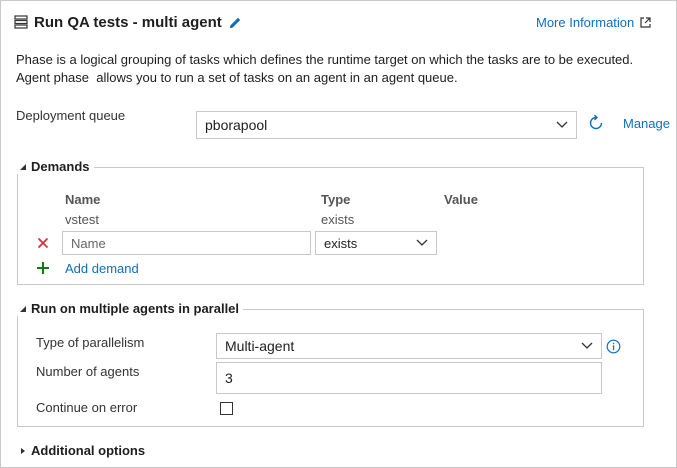 The image size is (677, 468). I want to click on demands-toggle: Demands, so click(54, 166).